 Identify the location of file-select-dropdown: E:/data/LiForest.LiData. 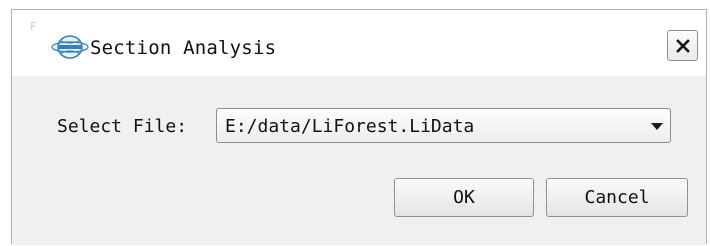
(443, 125).